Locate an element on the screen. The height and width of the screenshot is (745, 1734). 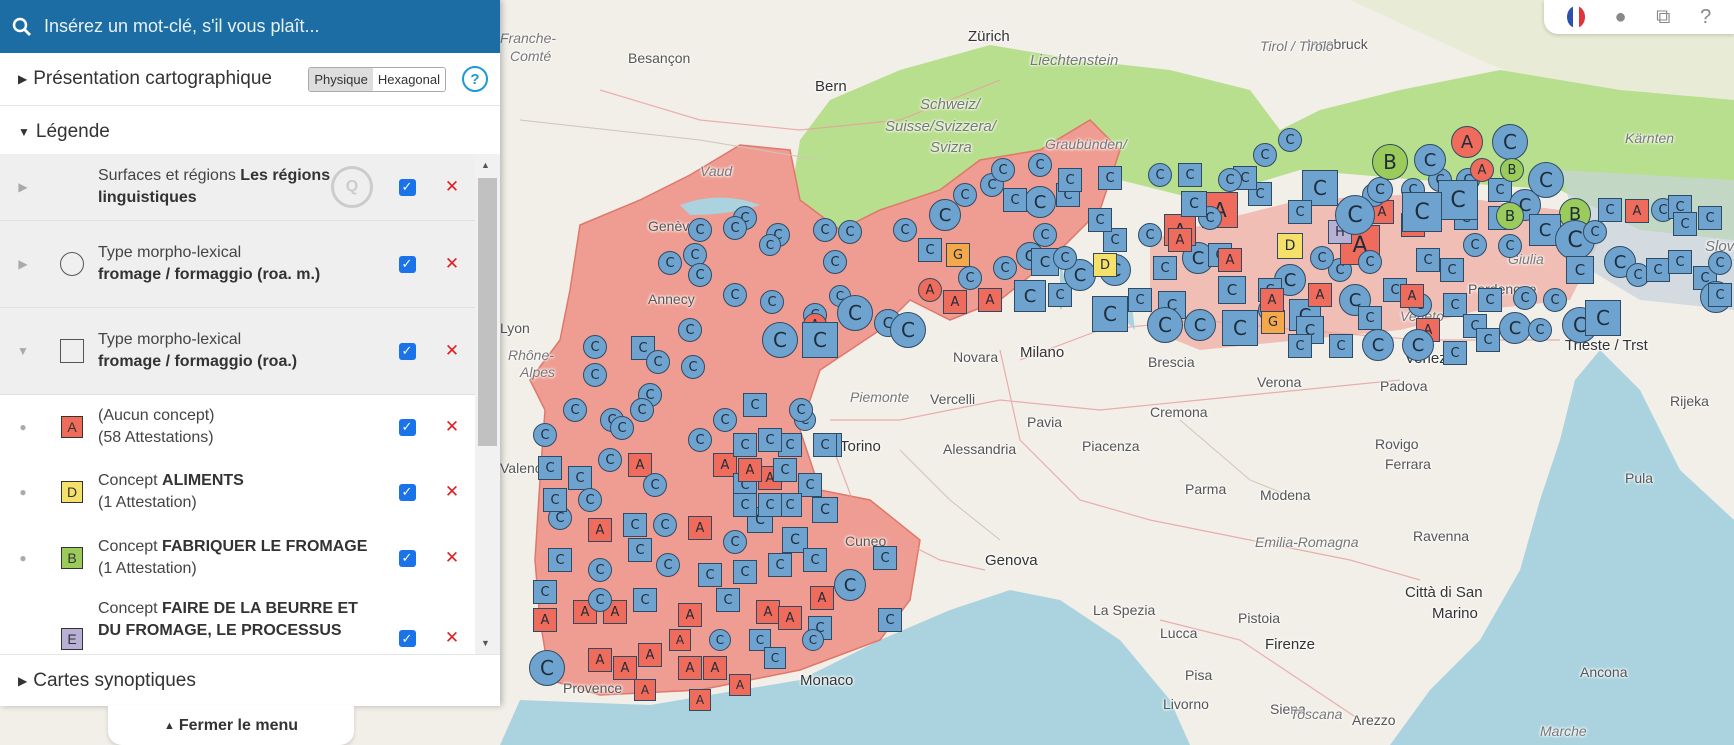
user-icon: ● is located at coordinates (1620, 17).